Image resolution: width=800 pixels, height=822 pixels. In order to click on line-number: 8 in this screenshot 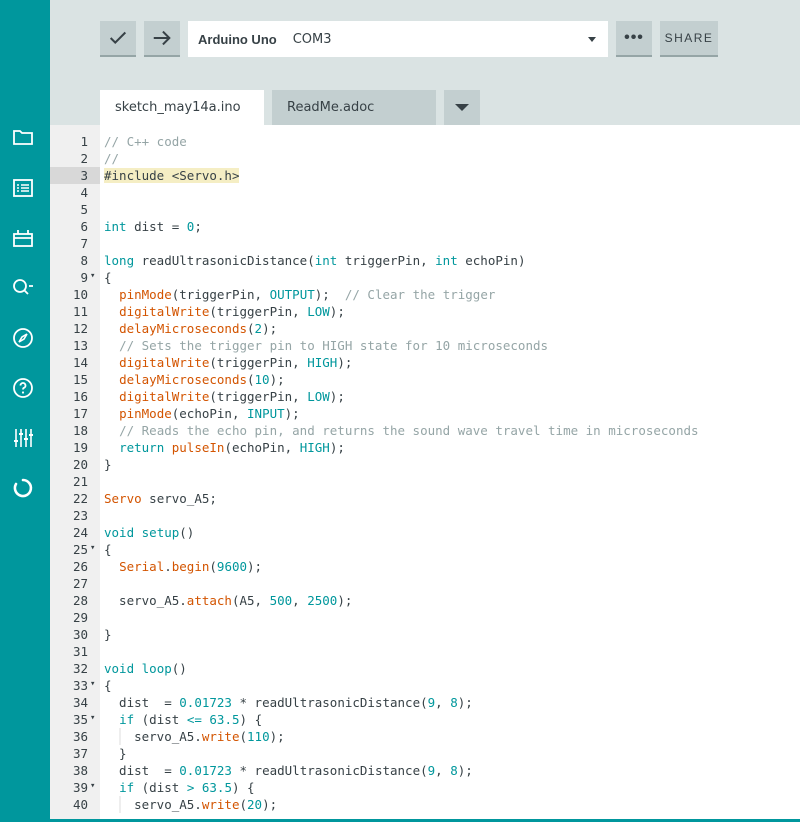, I will do `click(84, 260)`.